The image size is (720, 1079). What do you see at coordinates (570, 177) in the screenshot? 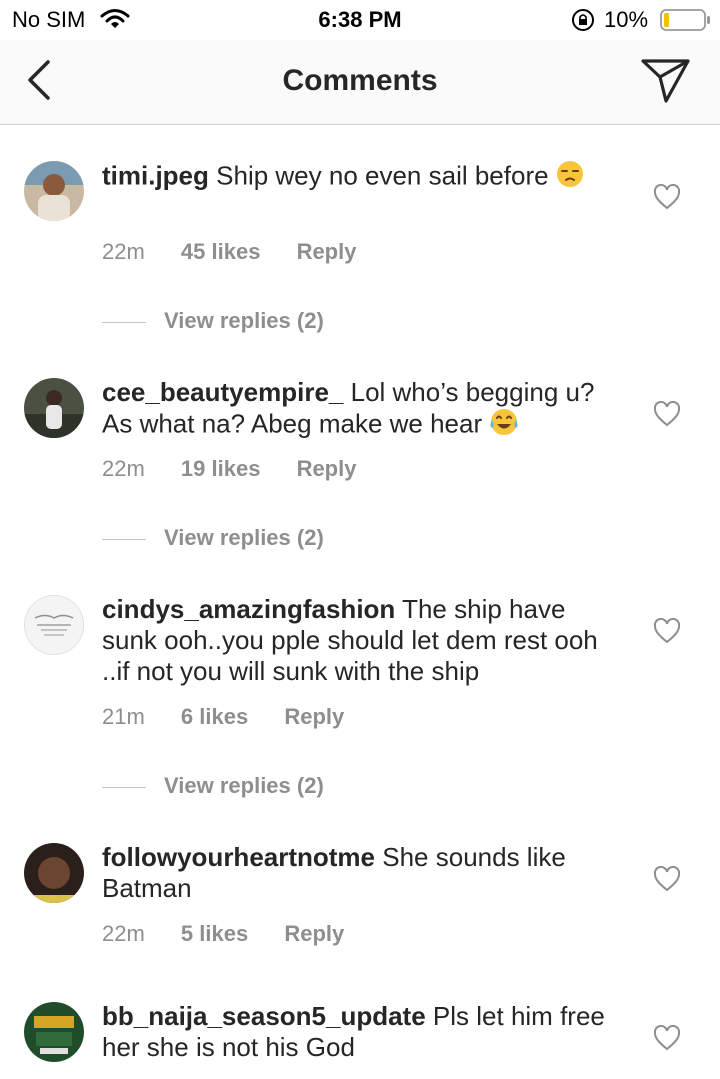
I see `unamused-face-icon` at bounding box center [570, 177].